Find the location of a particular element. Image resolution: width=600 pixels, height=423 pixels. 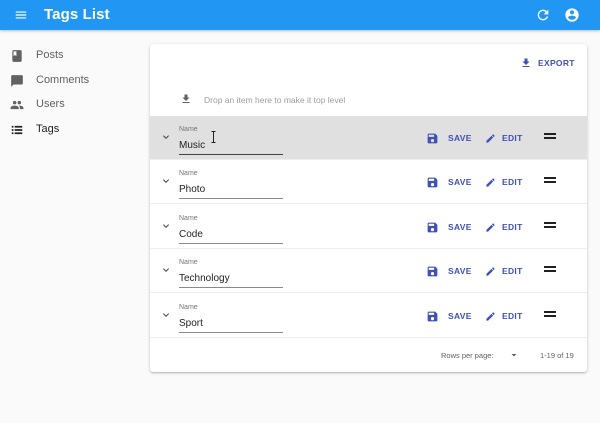

list-icon is located at coordinates (17, 130).